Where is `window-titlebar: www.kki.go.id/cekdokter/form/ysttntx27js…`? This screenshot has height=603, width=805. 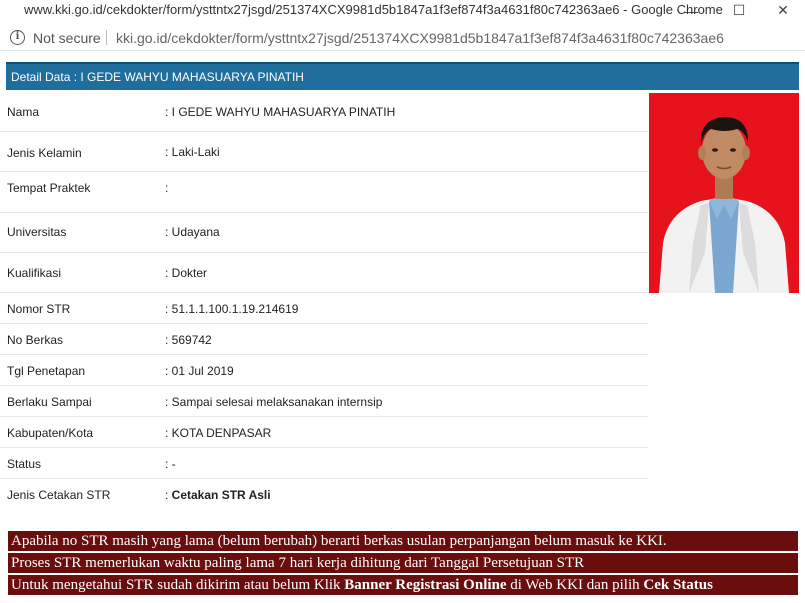
window-titlebar: www.kki.go.id/cekdokter/form/ysttntx27js… is located at coordinates (402, 10).